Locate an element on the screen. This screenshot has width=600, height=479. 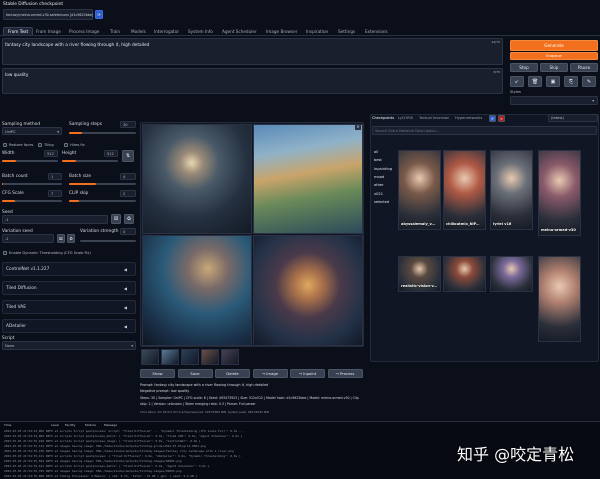
close-icon: ✕ is located at coordinates (358, 127).